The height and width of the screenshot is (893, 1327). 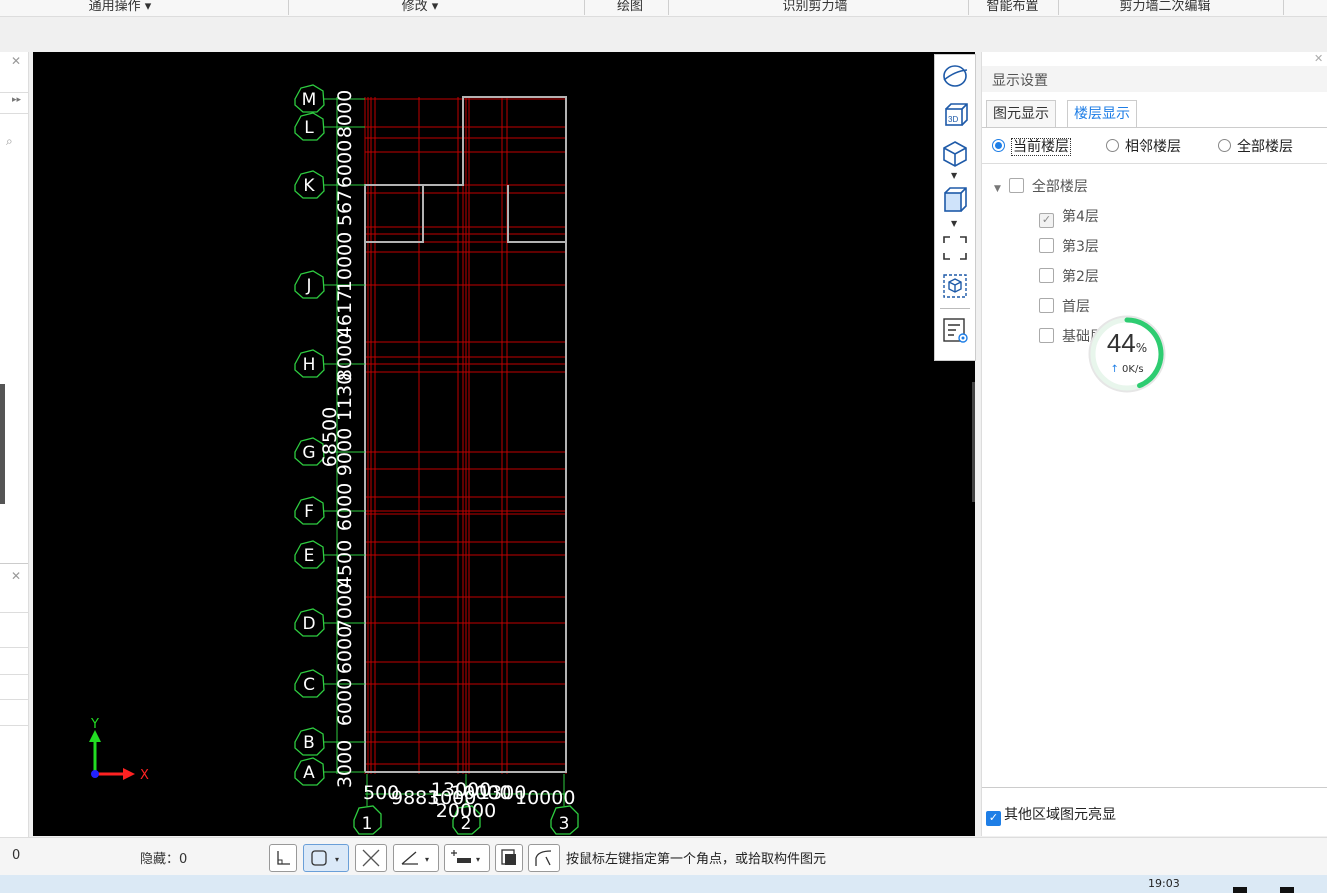 I want to click on coordinate-axes-icon: YX, so click(x=119, y=750).